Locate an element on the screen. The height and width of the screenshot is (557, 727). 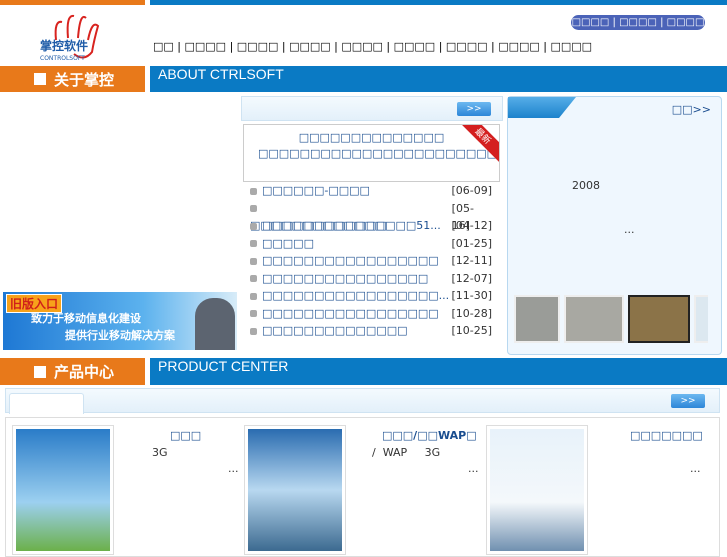
news-item: □□□□□□□□□□□□□□□□ [12-07] is located at coordinates (371, 279).